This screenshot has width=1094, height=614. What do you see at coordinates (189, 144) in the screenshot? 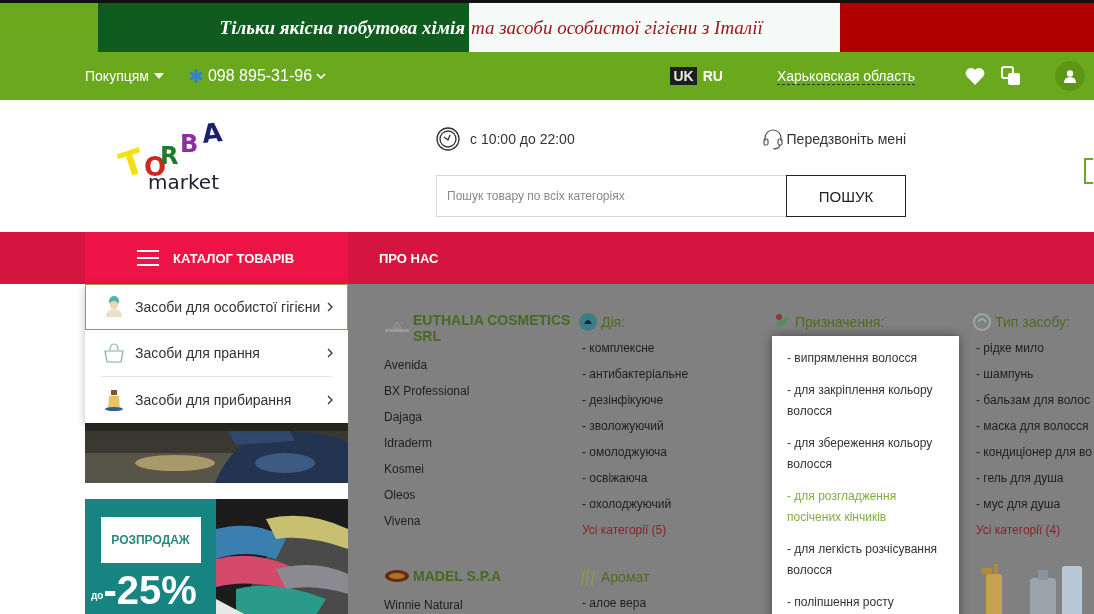
I see `logo-letter: B` at bounding box center [189, 144].